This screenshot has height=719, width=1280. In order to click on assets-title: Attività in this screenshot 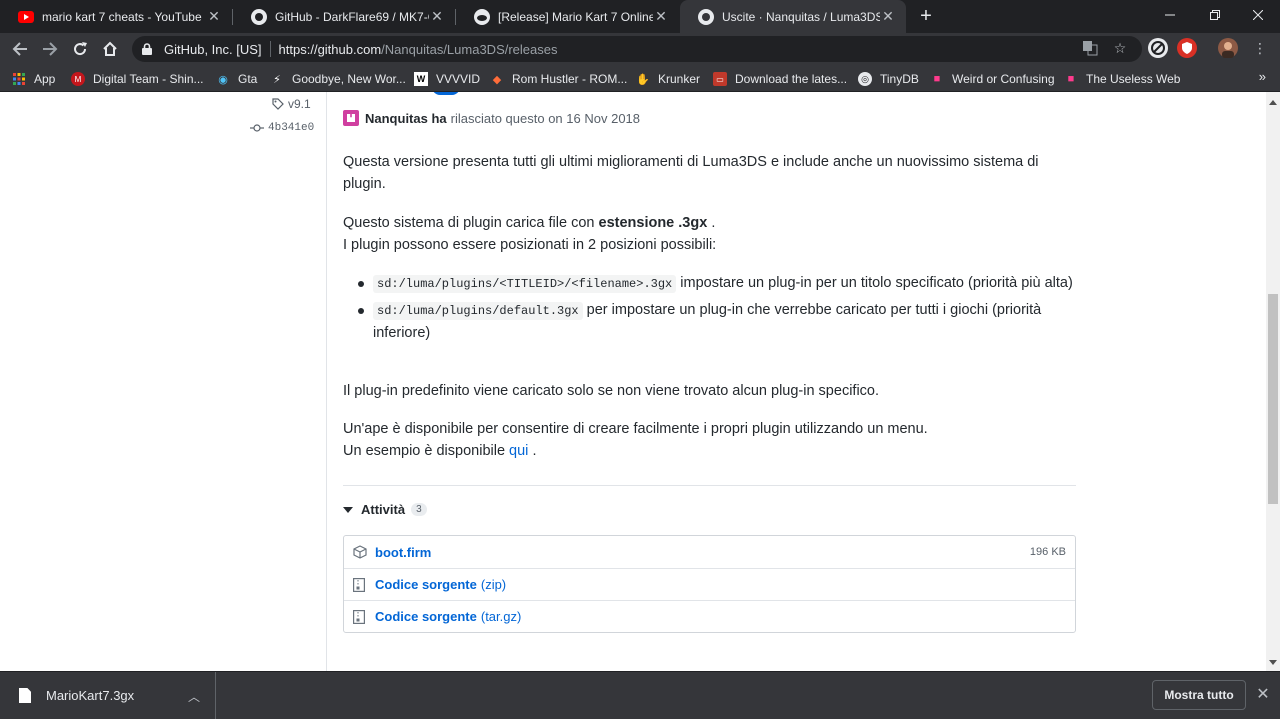, I will do `click(383, 509)`.